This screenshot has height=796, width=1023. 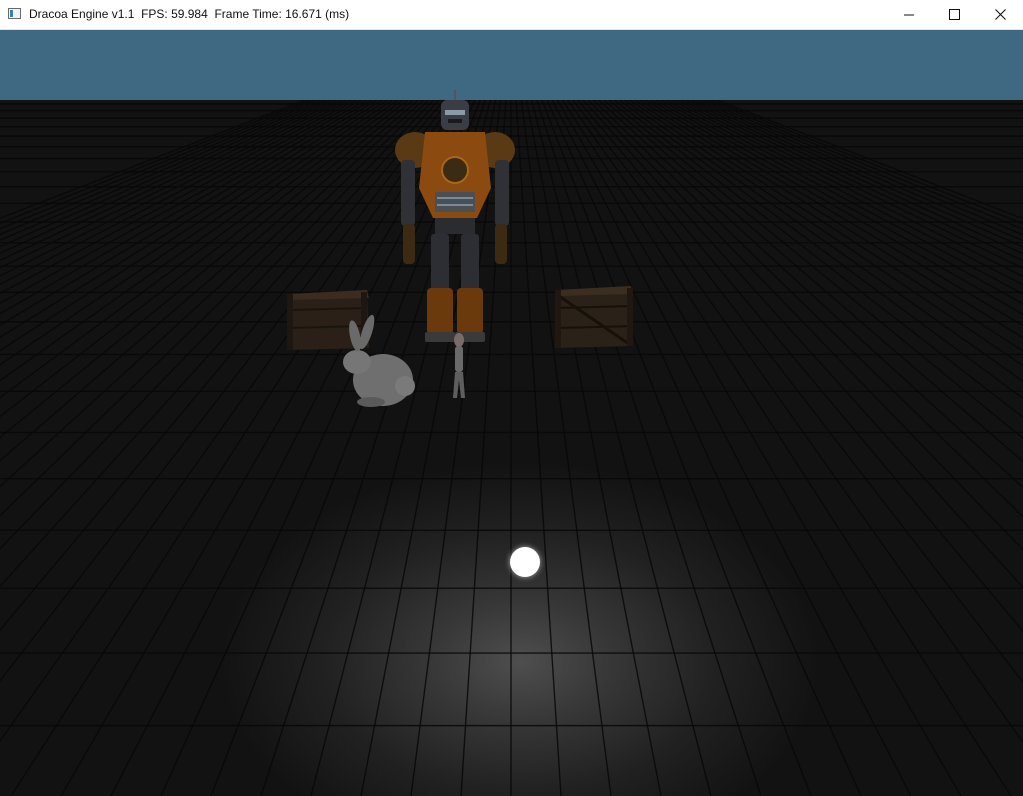 I want to click on minimize-icon, so click(x=909, y=15).